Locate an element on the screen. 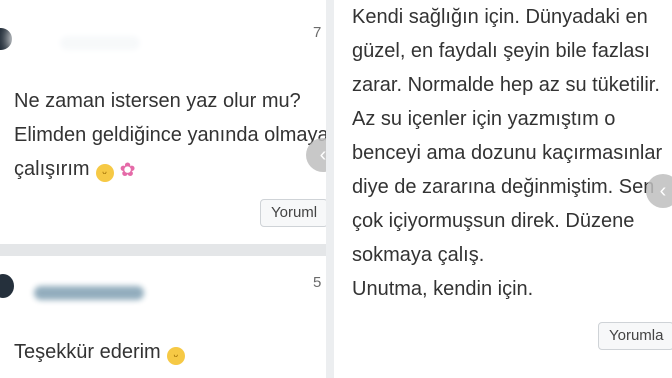 This screenshot has width=672, height=378. comment-text: çalışırım is located at coordinates (52, 169).